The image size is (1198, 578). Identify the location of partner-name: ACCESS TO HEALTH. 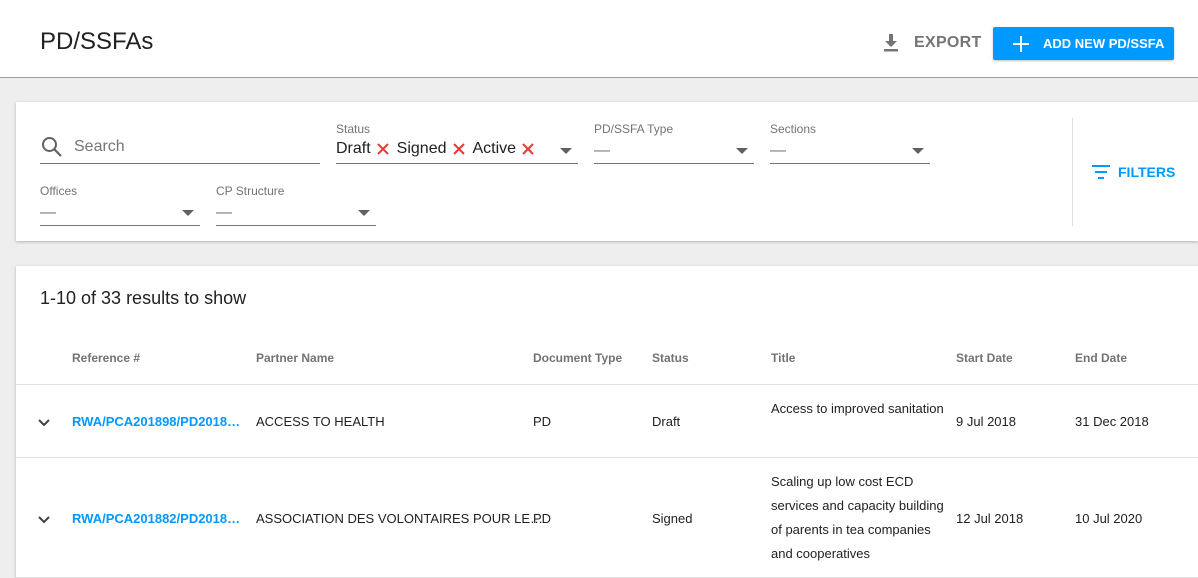
(320, 421).